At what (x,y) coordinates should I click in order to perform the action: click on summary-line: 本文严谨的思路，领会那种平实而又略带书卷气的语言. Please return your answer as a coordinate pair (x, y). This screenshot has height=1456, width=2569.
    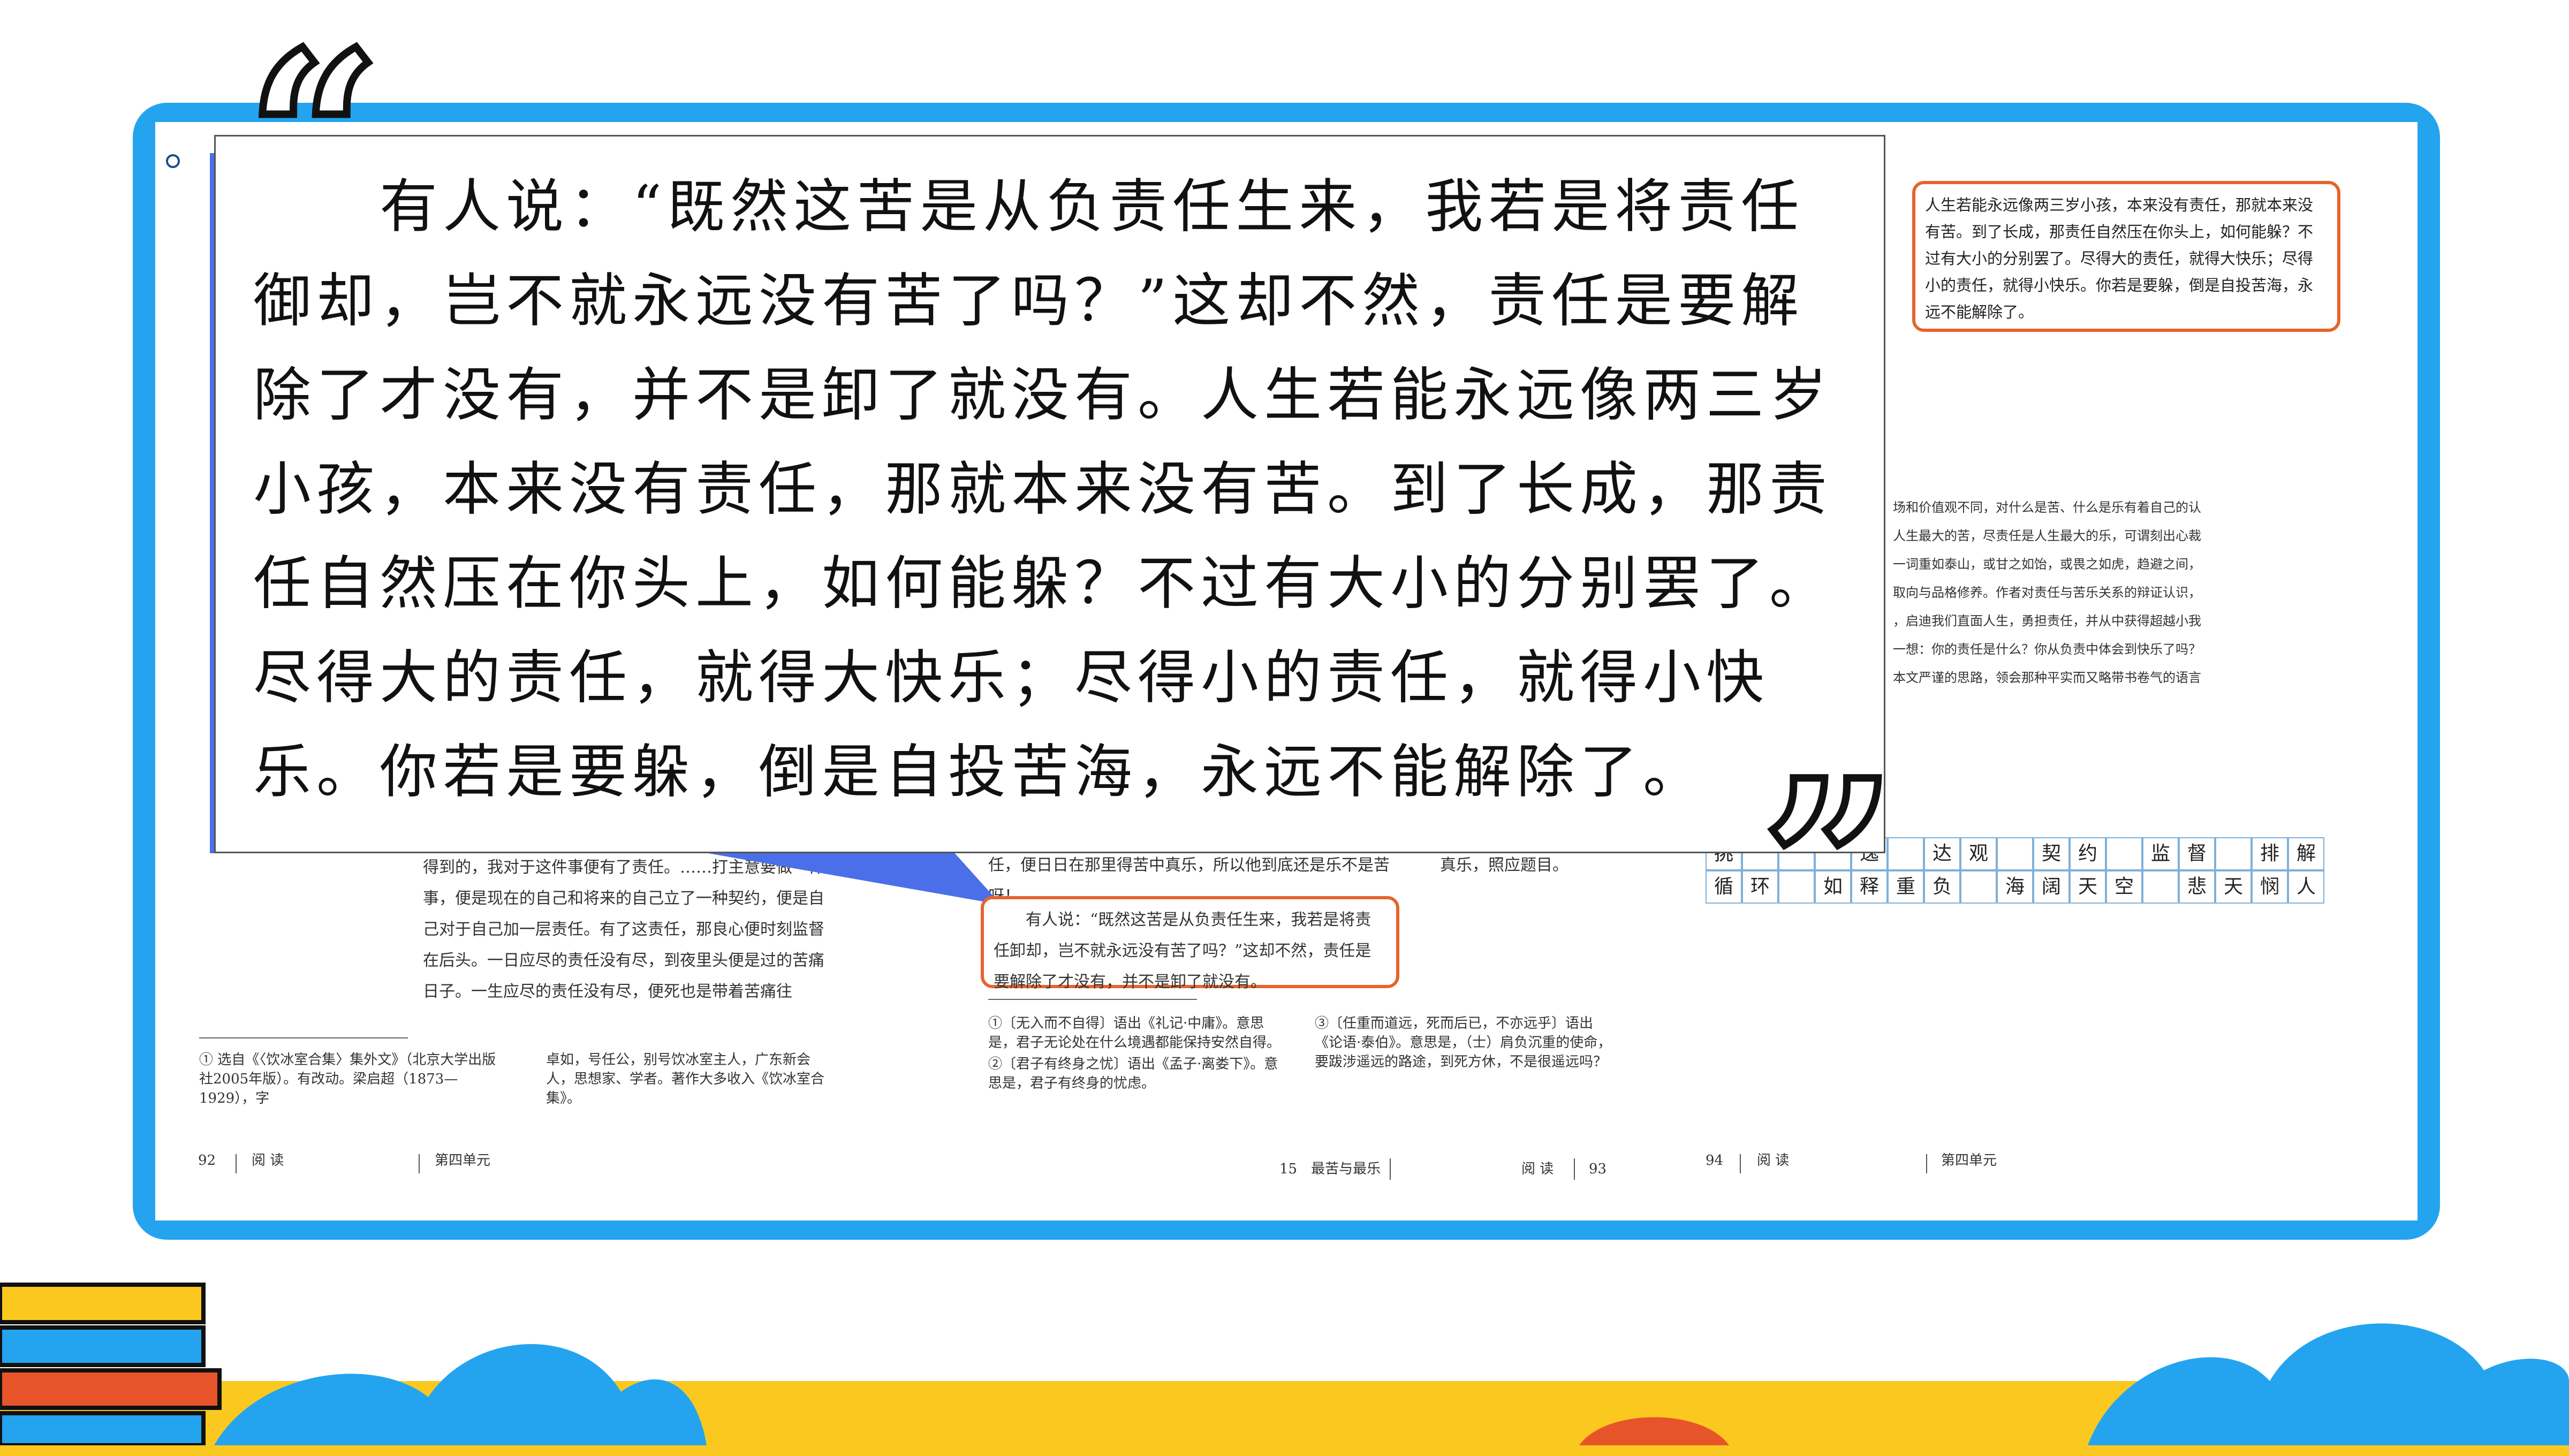
    Looking at the image, I should click on (2047, 677).